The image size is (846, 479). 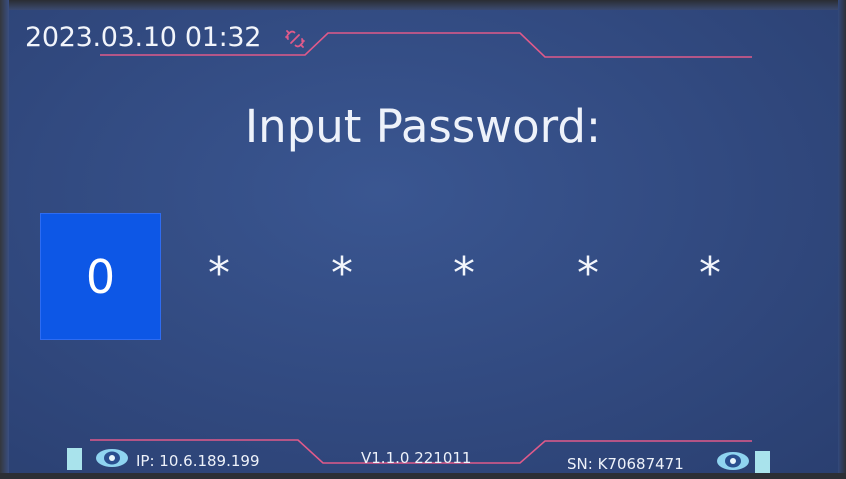 I want to click on digit-value: 0, so click(x=100, y=276).